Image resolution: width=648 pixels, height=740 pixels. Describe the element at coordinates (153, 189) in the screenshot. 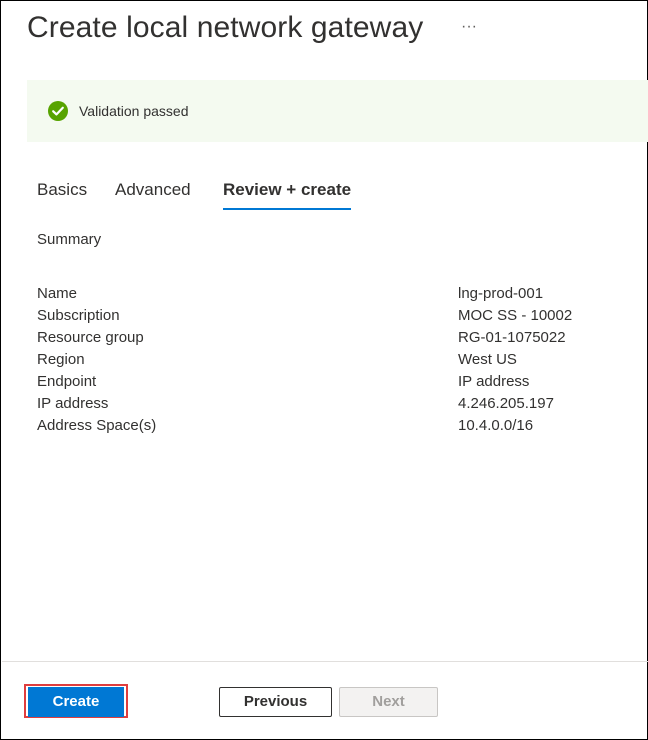

I see `tab-label: Advanced` at that location.